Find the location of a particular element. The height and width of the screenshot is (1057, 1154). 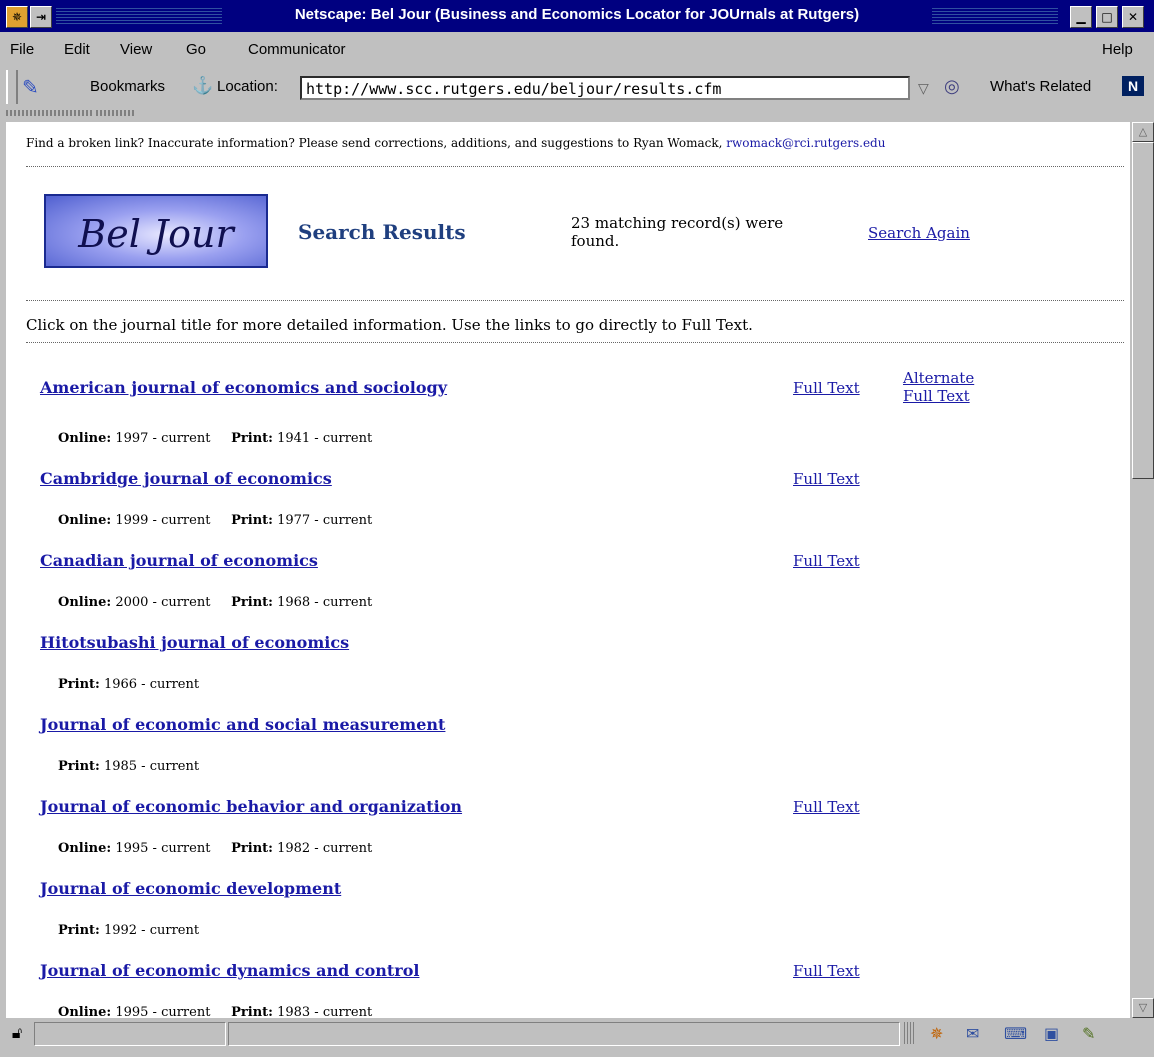

discussion-icon: ⌨ is located at coordinates (1015, 1033).